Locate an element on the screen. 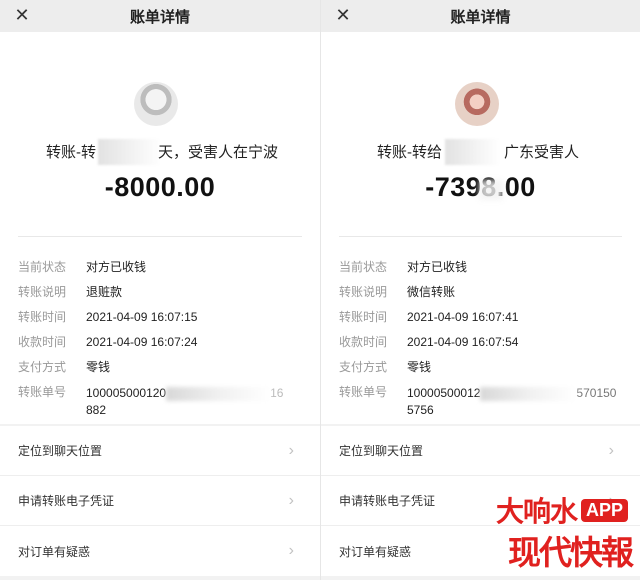  watermark-app-badge: APP is located at coordinates (604, 510).